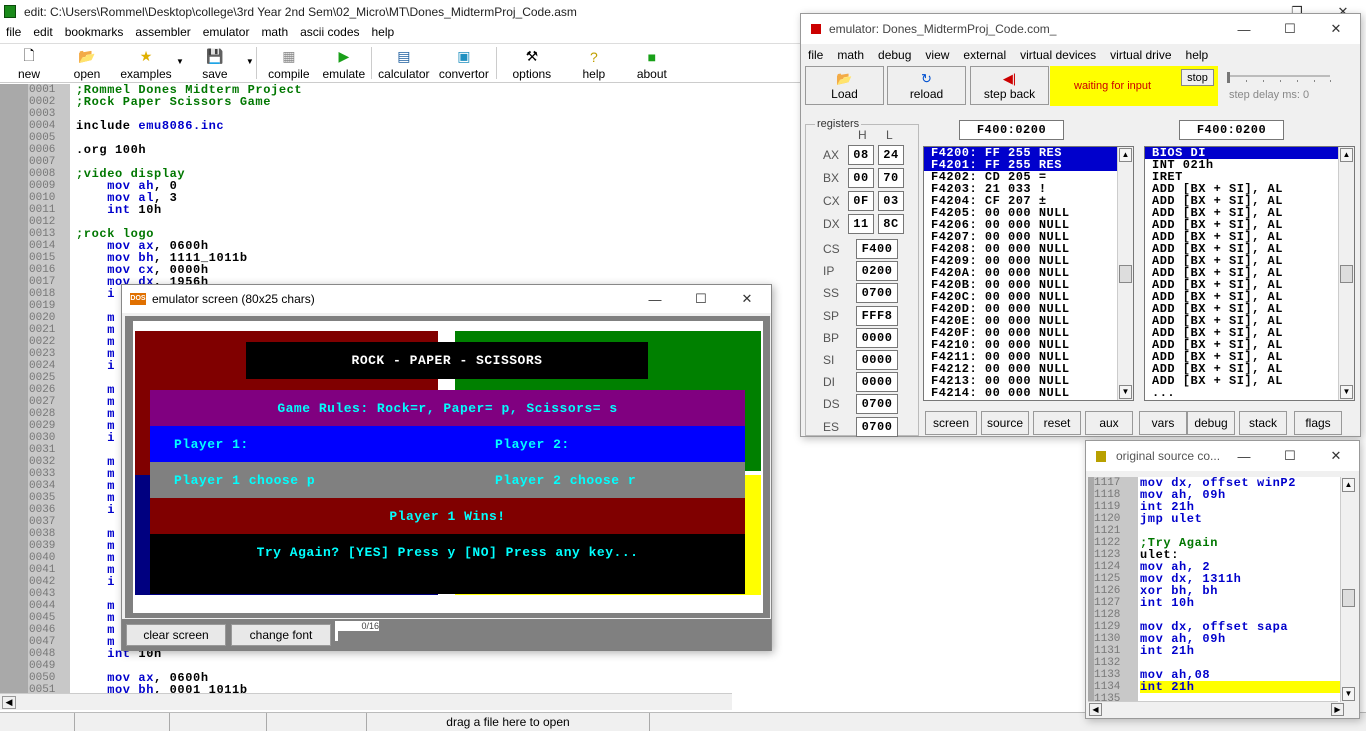 The image size is (1366, 731). Describe the element at coordinates (1337, 709) in the screenshot. I see `scroll-right-icon: ▶` at that location.